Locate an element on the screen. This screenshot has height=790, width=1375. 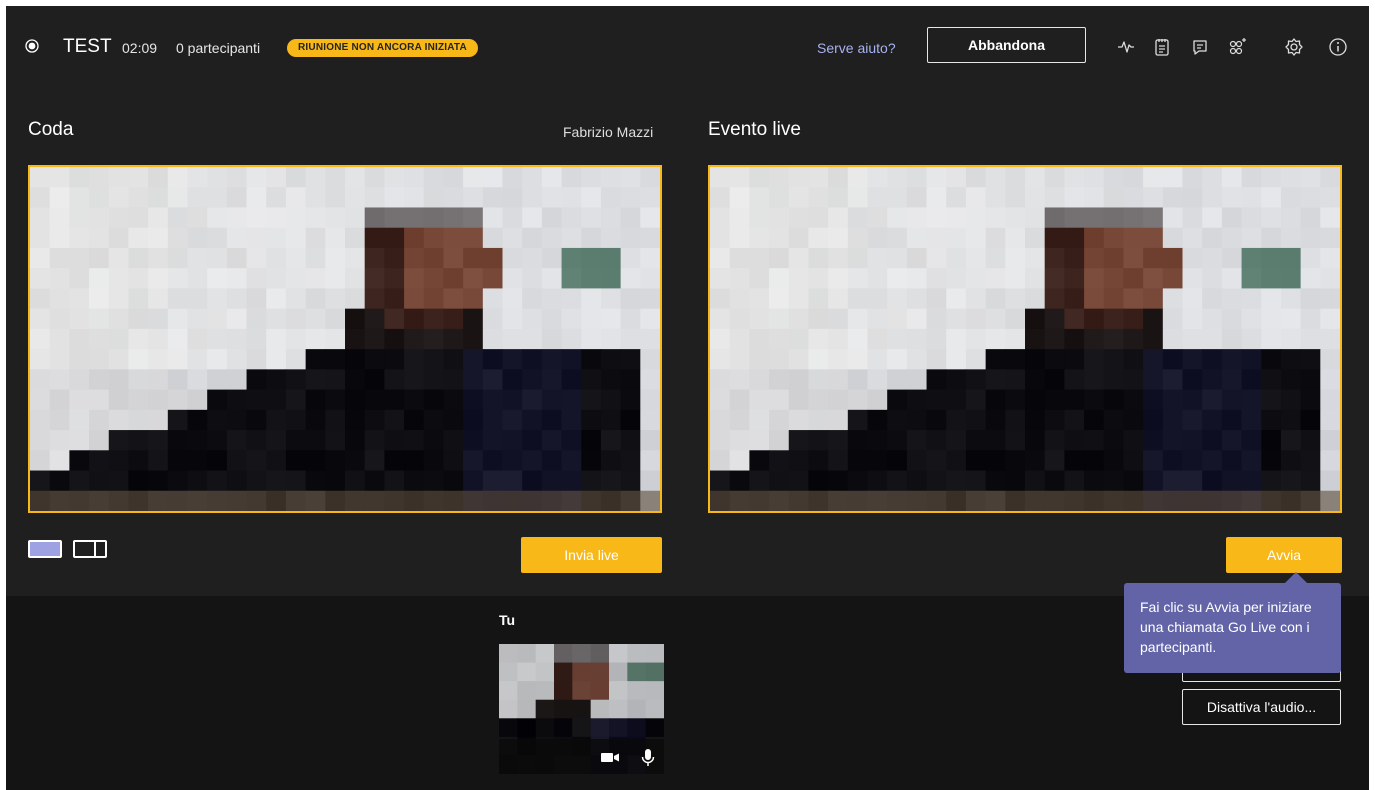
chat-icon is located at coordinates (1200, 47).